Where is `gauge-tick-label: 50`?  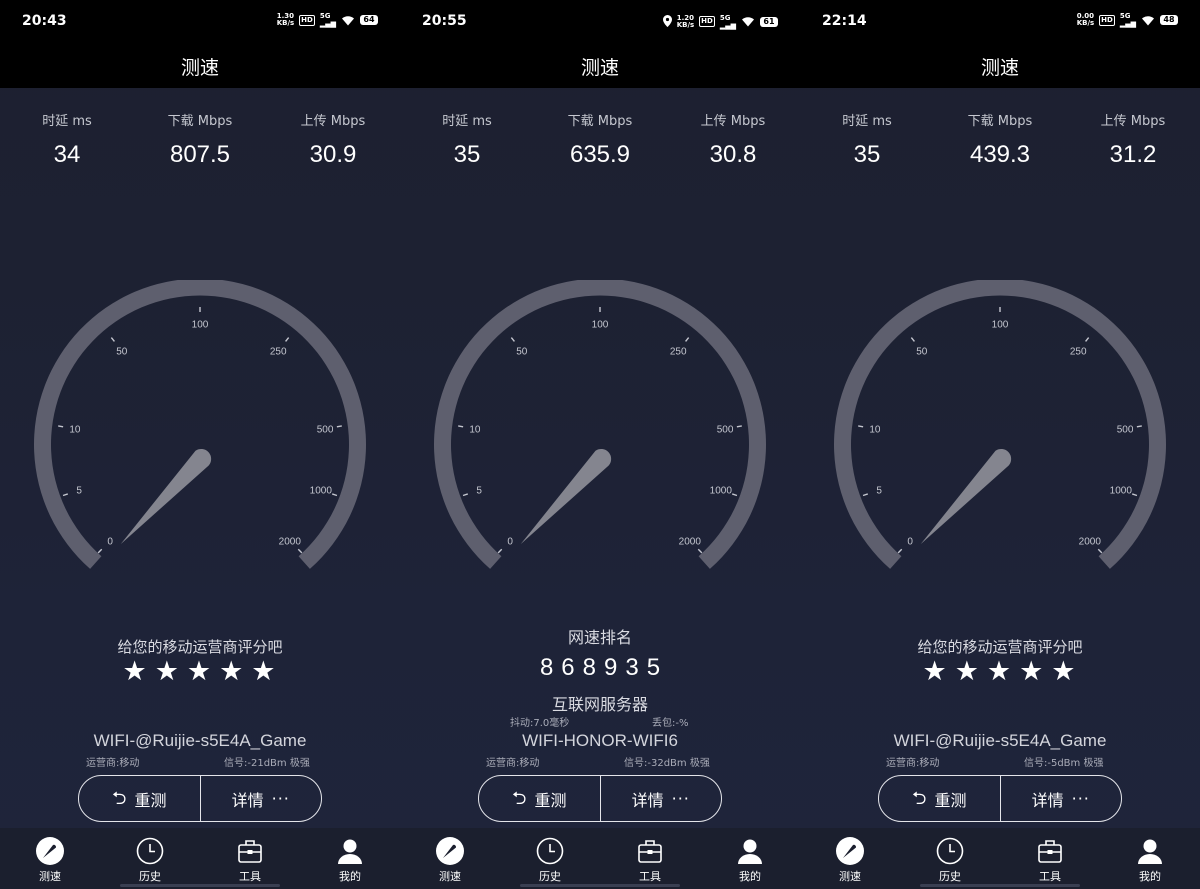
gauge-tick-label: 50 is located at coordinates (922, 351).